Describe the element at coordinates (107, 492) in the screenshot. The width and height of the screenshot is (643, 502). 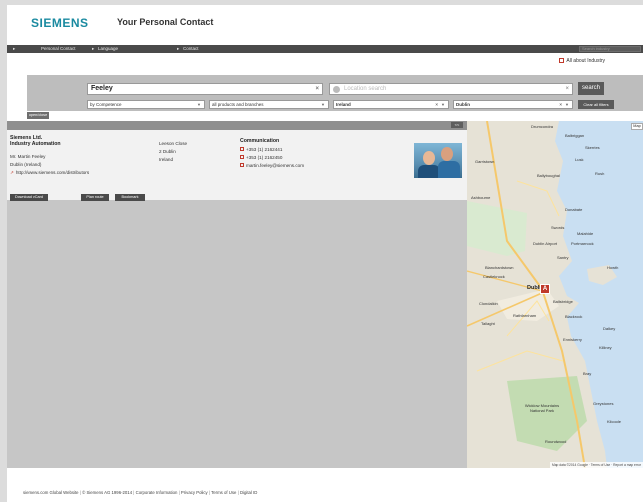
I see `footer-link: © Siemens AG 1996-2014` at that location.